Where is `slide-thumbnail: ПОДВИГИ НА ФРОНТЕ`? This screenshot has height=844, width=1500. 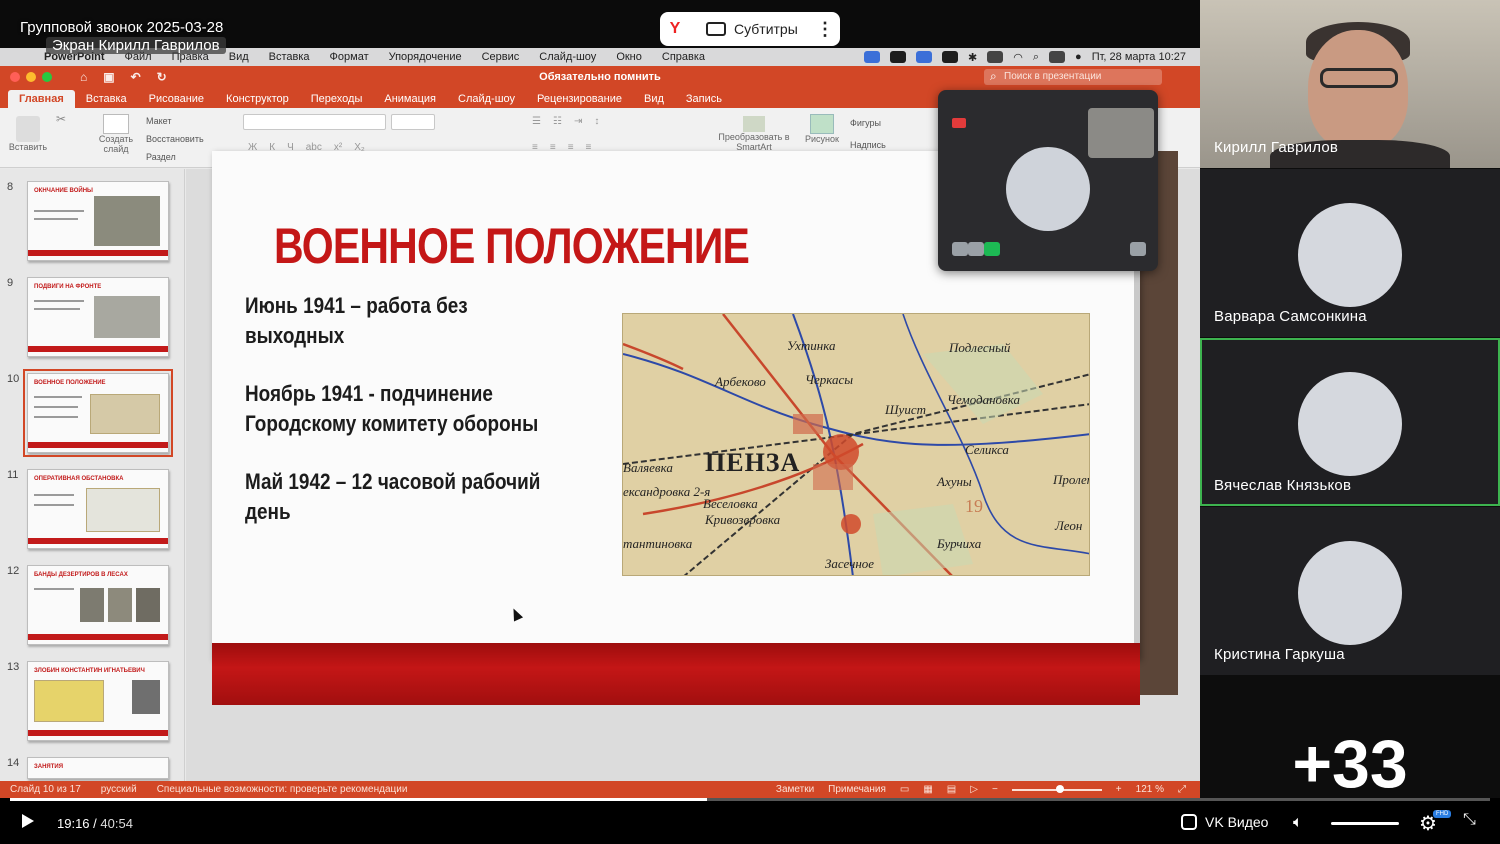
slide-thumbnail: ПОДВИГИ НА ФРОНТЕ is located at coordinates (98, 317).